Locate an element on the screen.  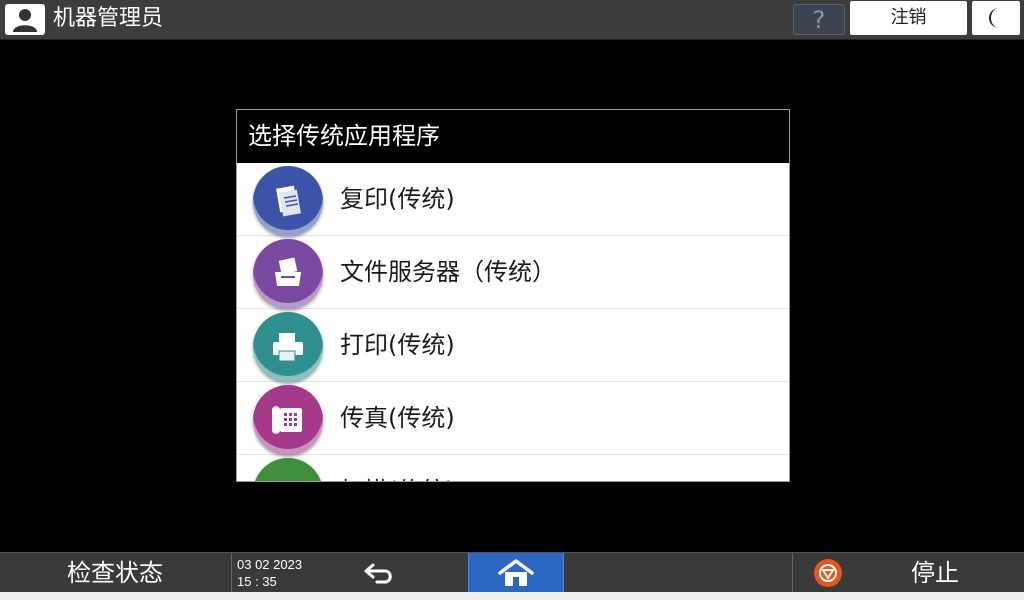
list-item-label: 扫描(传统) is located at coordinates (397, 468).